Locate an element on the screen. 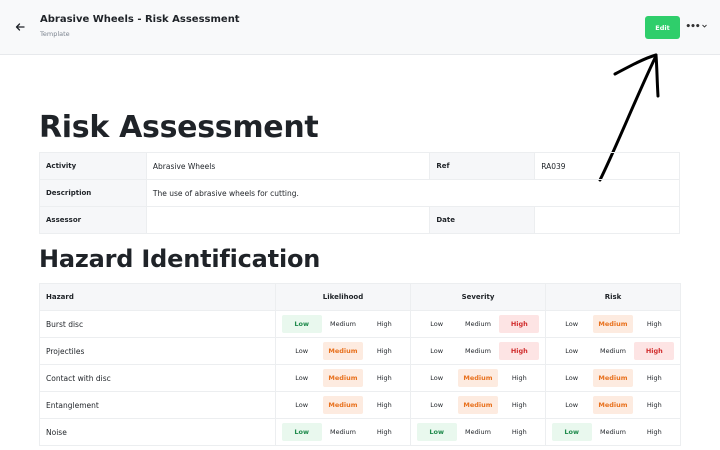 The image size is (720, 450). hazard-name: Entanglement is located at coordinates (157, 405).